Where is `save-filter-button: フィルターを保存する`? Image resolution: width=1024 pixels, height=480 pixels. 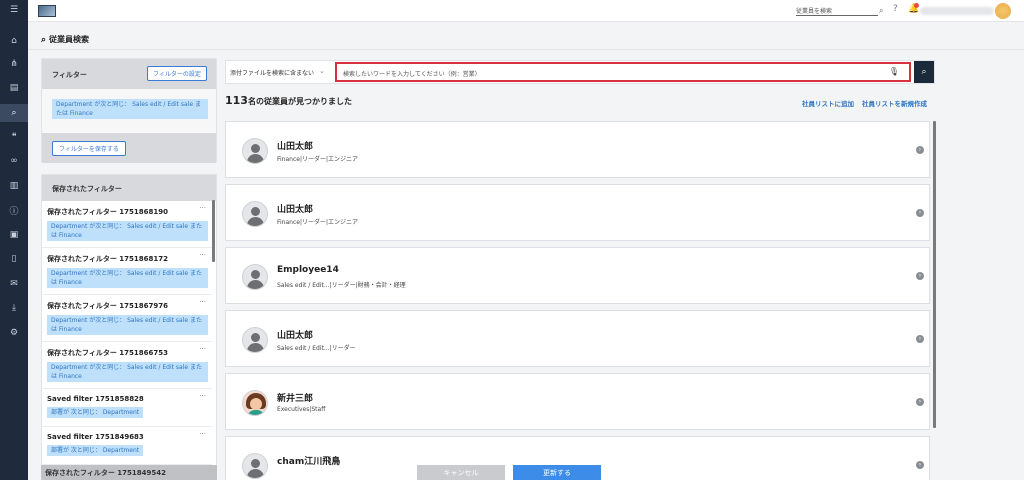
save-filter-button: フィルターを保存する is located at coordinates (89, 148).